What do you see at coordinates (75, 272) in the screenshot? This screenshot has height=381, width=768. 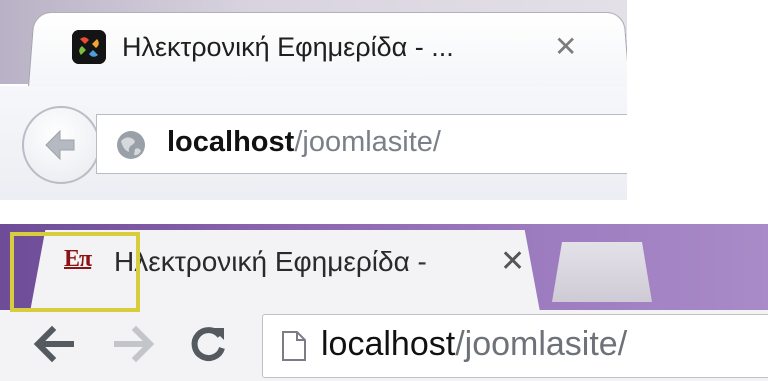 I see `favicon-highlight-box` at bounding box center [75, 272].